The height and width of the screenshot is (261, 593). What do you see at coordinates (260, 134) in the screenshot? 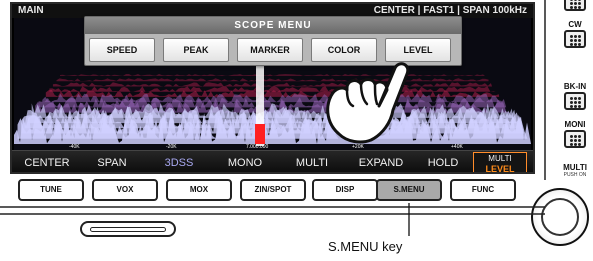
I see `center-signal-base` at bounding box center [260, 134].